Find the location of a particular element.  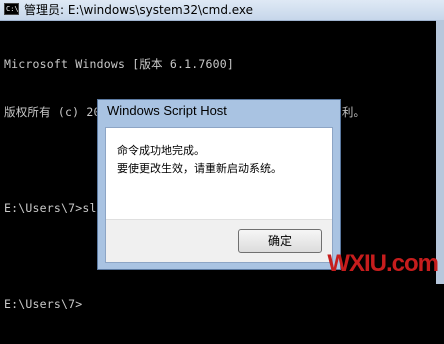

dialog-title: Windows Script Host is located at coordinates (167, 110).